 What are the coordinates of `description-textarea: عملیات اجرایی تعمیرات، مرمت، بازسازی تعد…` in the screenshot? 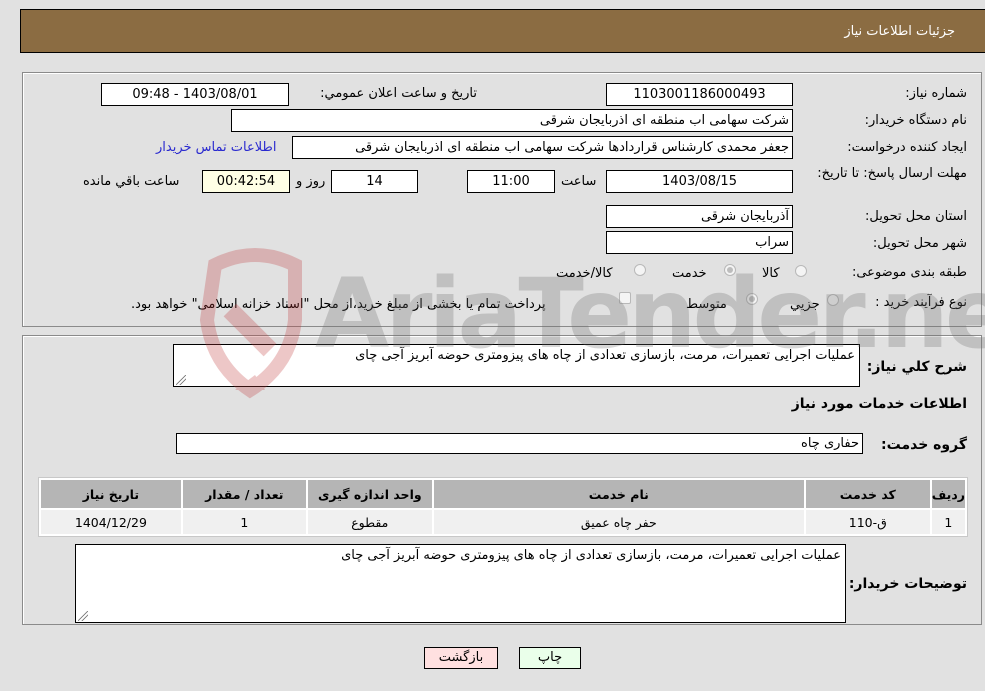 It's located at (516, 365).